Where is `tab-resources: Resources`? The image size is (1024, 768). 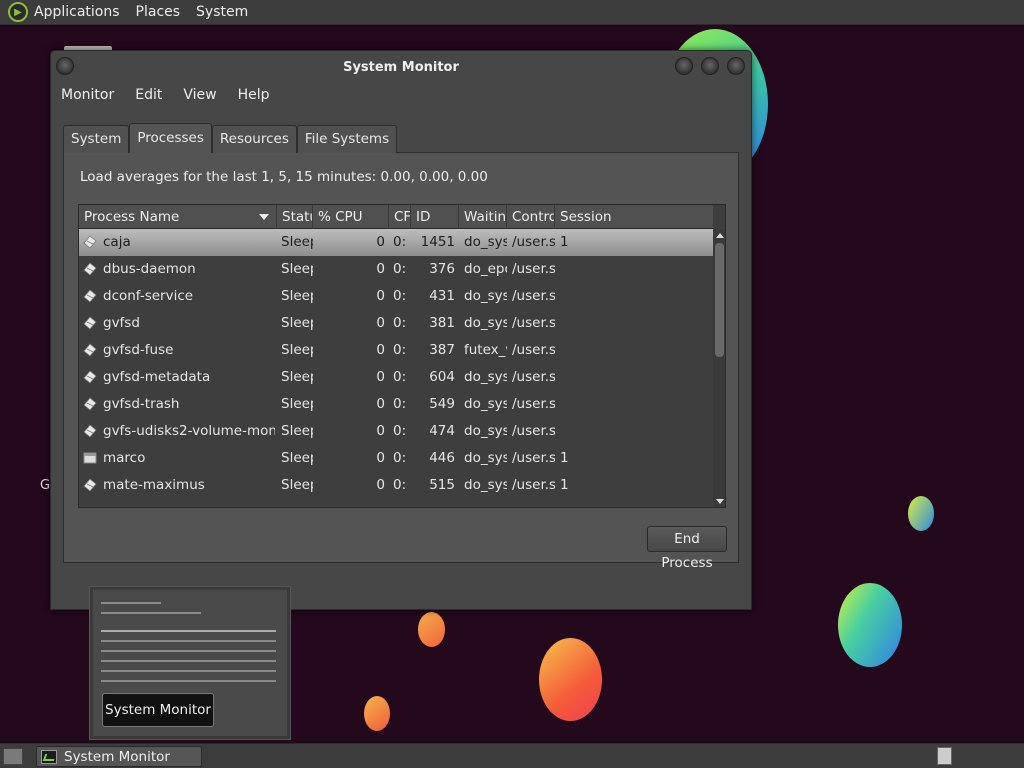
tab-resources: Resources is located at coordinates (254, 139).